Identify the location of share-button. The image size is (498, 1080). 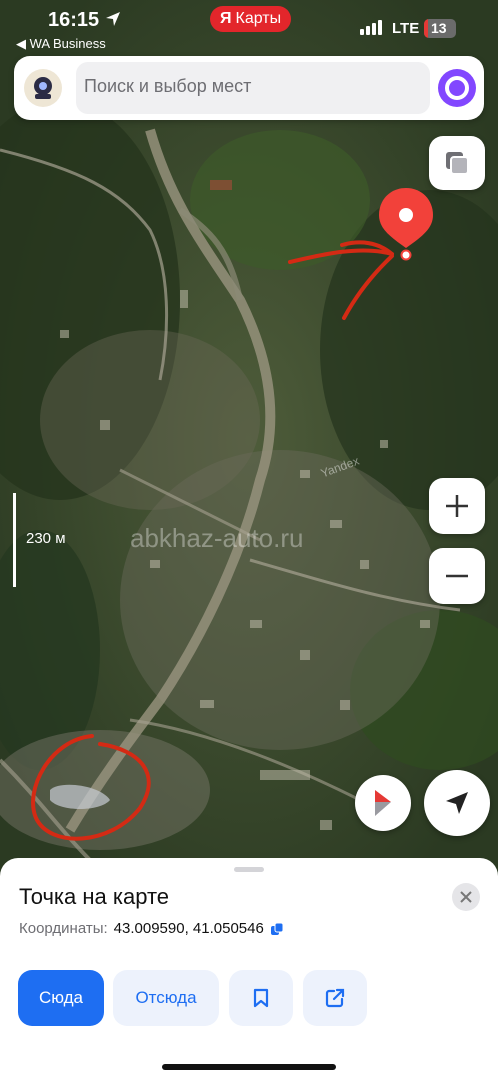
(335, 998).